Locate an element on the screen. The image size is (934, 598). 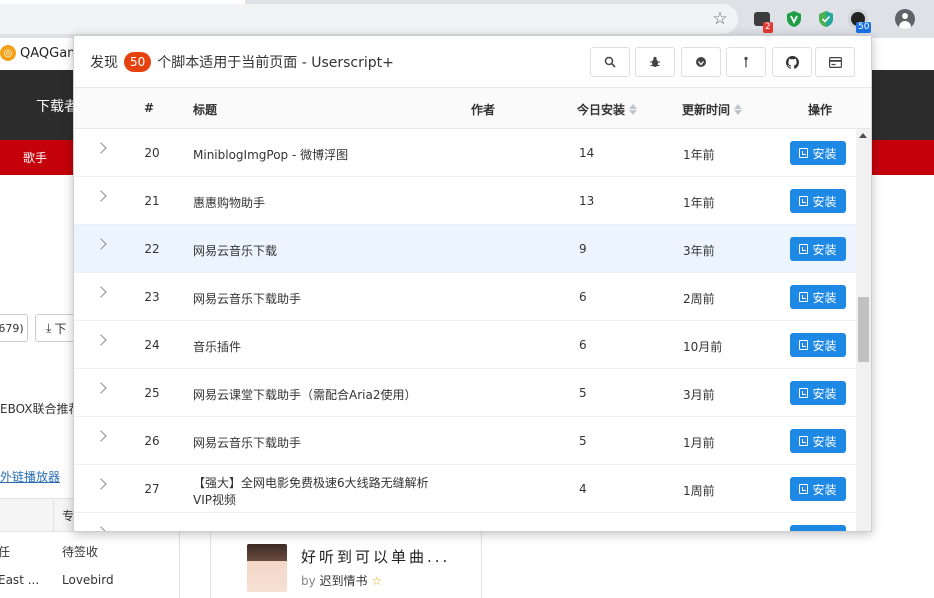
table-row: 22 网易云音乐下载 9 3年前 安装 is located at coordinates (465, 249).